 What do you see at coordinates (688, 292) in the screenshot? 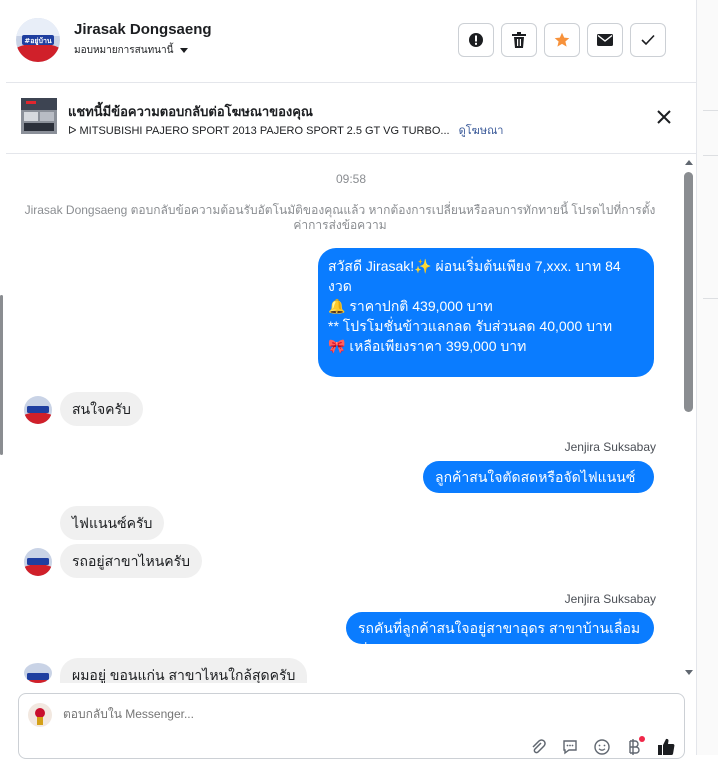
I see `scrollbar-thumb` at bounding box center [688, 292].